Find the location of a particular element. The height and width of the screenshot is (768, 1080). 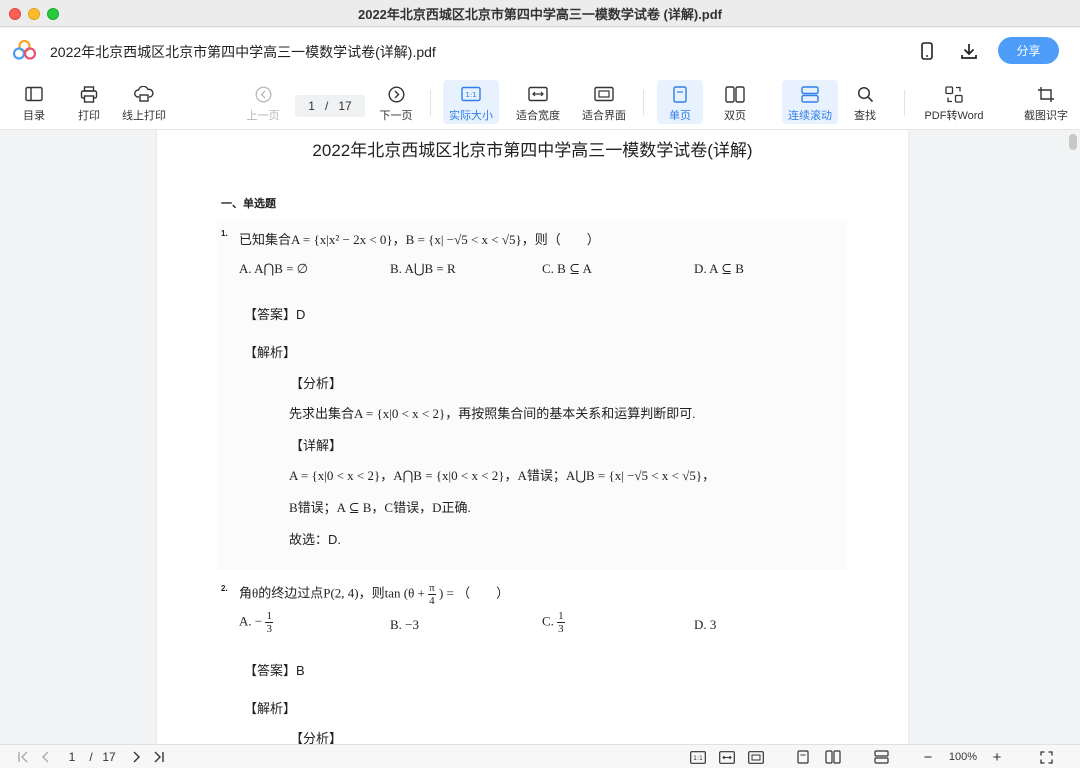

next-page-button: 下一页 is located at coordinates (396, 102).